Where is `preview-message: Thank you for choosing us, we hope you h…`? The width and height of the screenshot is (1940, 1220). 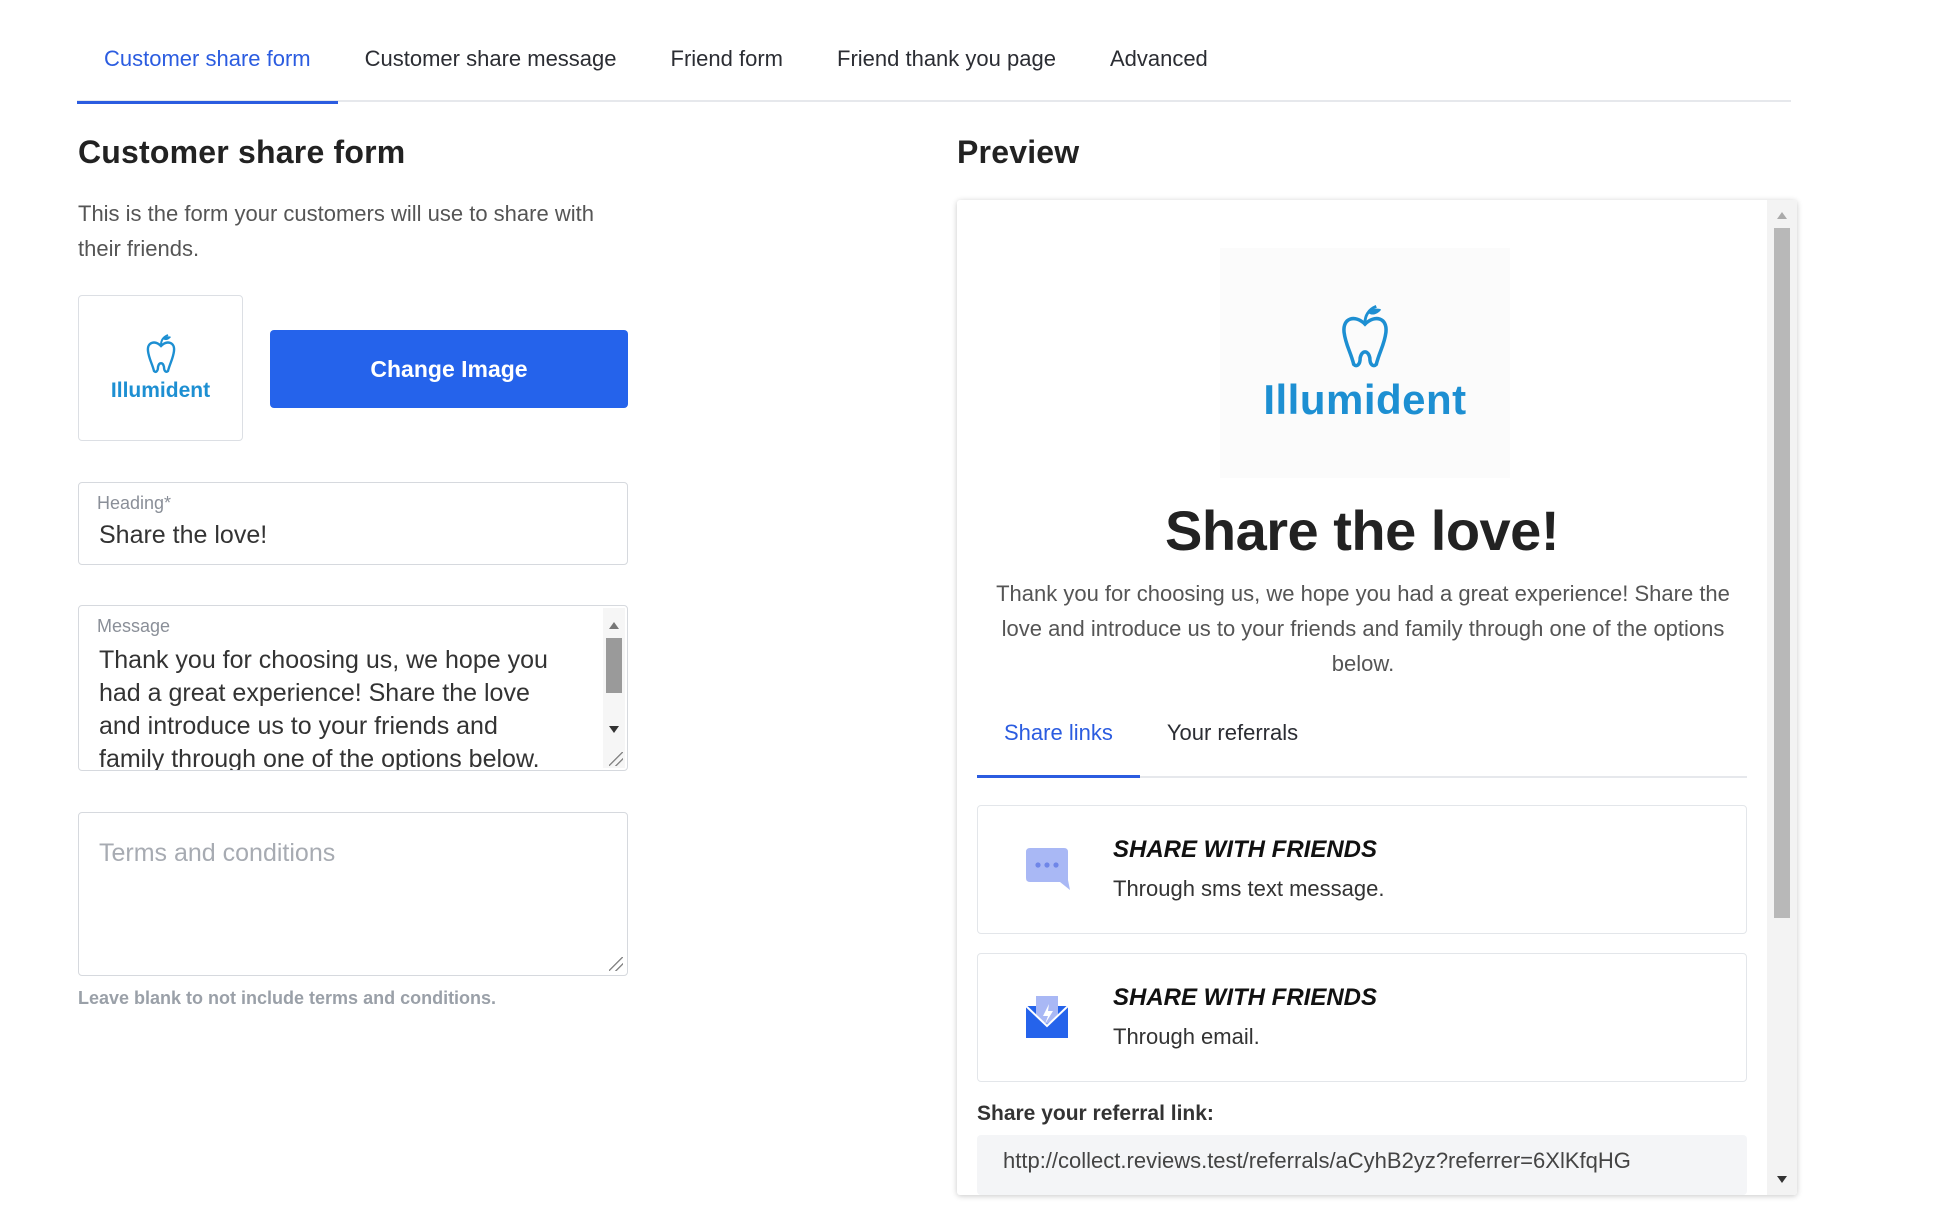
preview-message: Thank you for choosing us, we hope you h… is located at coordinates (1363, 628).